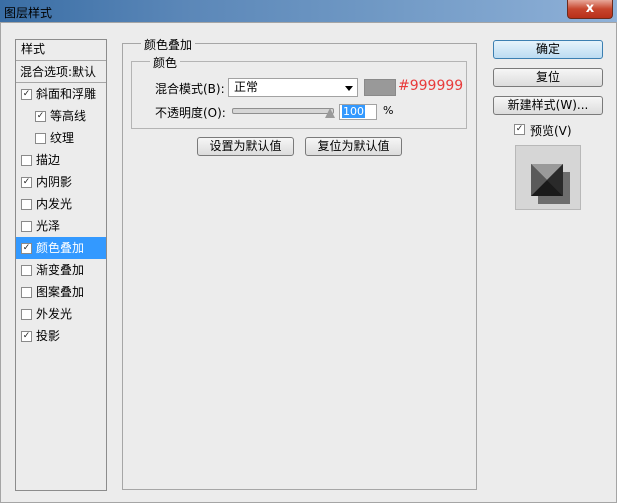  Describe the element at coordinates (54, 314) in the screenshot. I see `style-item-label: 外发光` at that location.